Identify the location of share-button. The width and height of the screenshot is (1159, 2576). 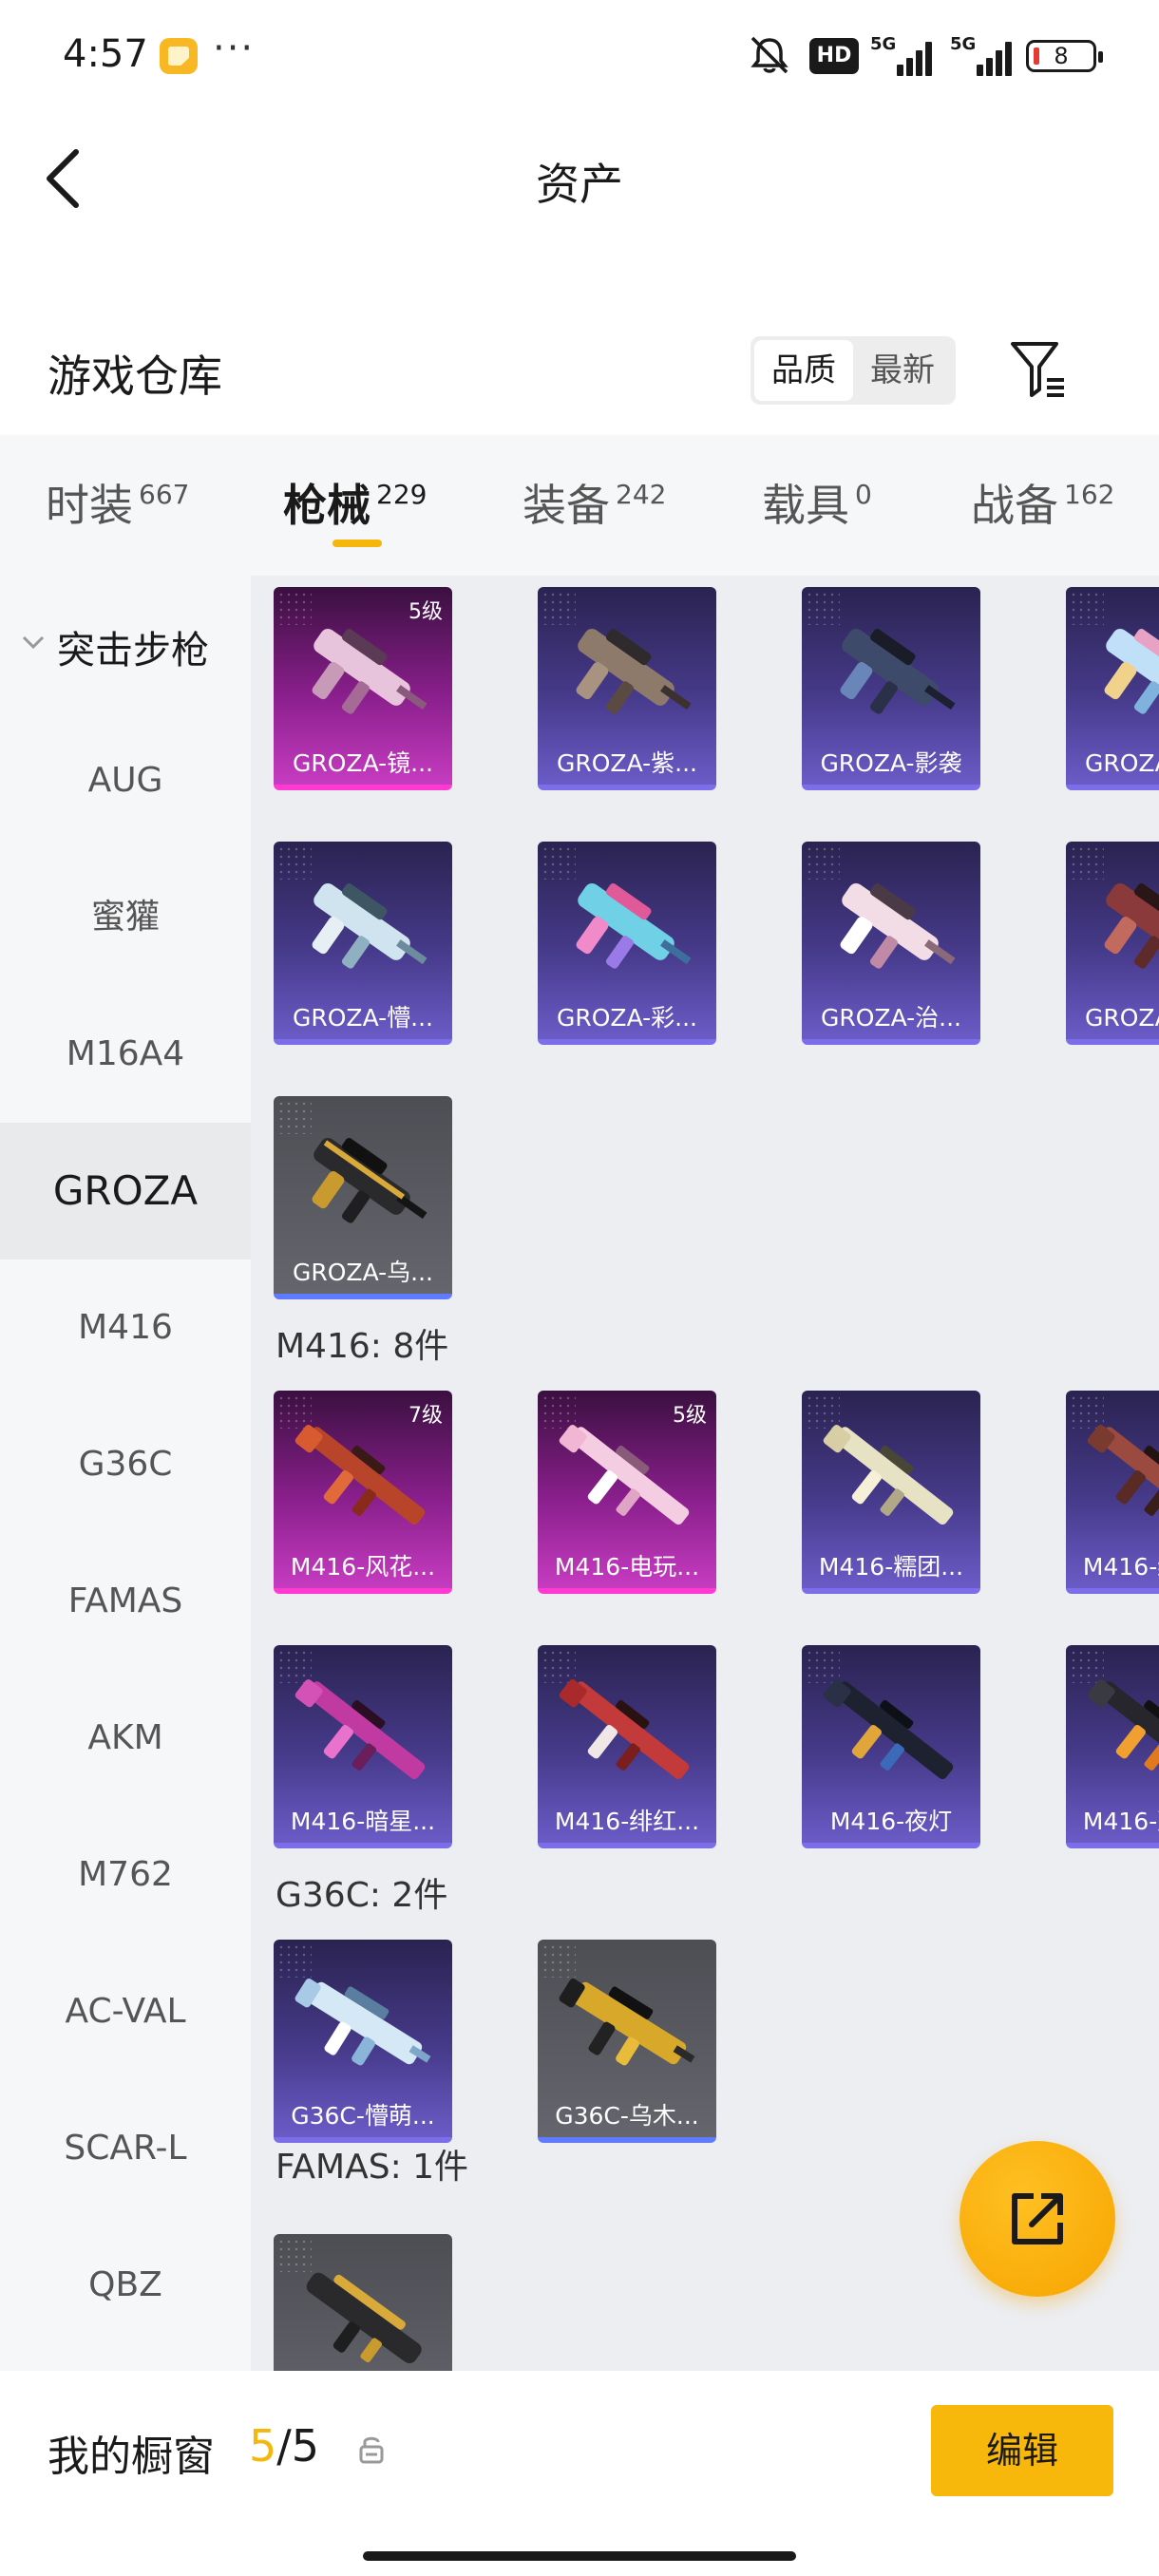
(1037, 2219).